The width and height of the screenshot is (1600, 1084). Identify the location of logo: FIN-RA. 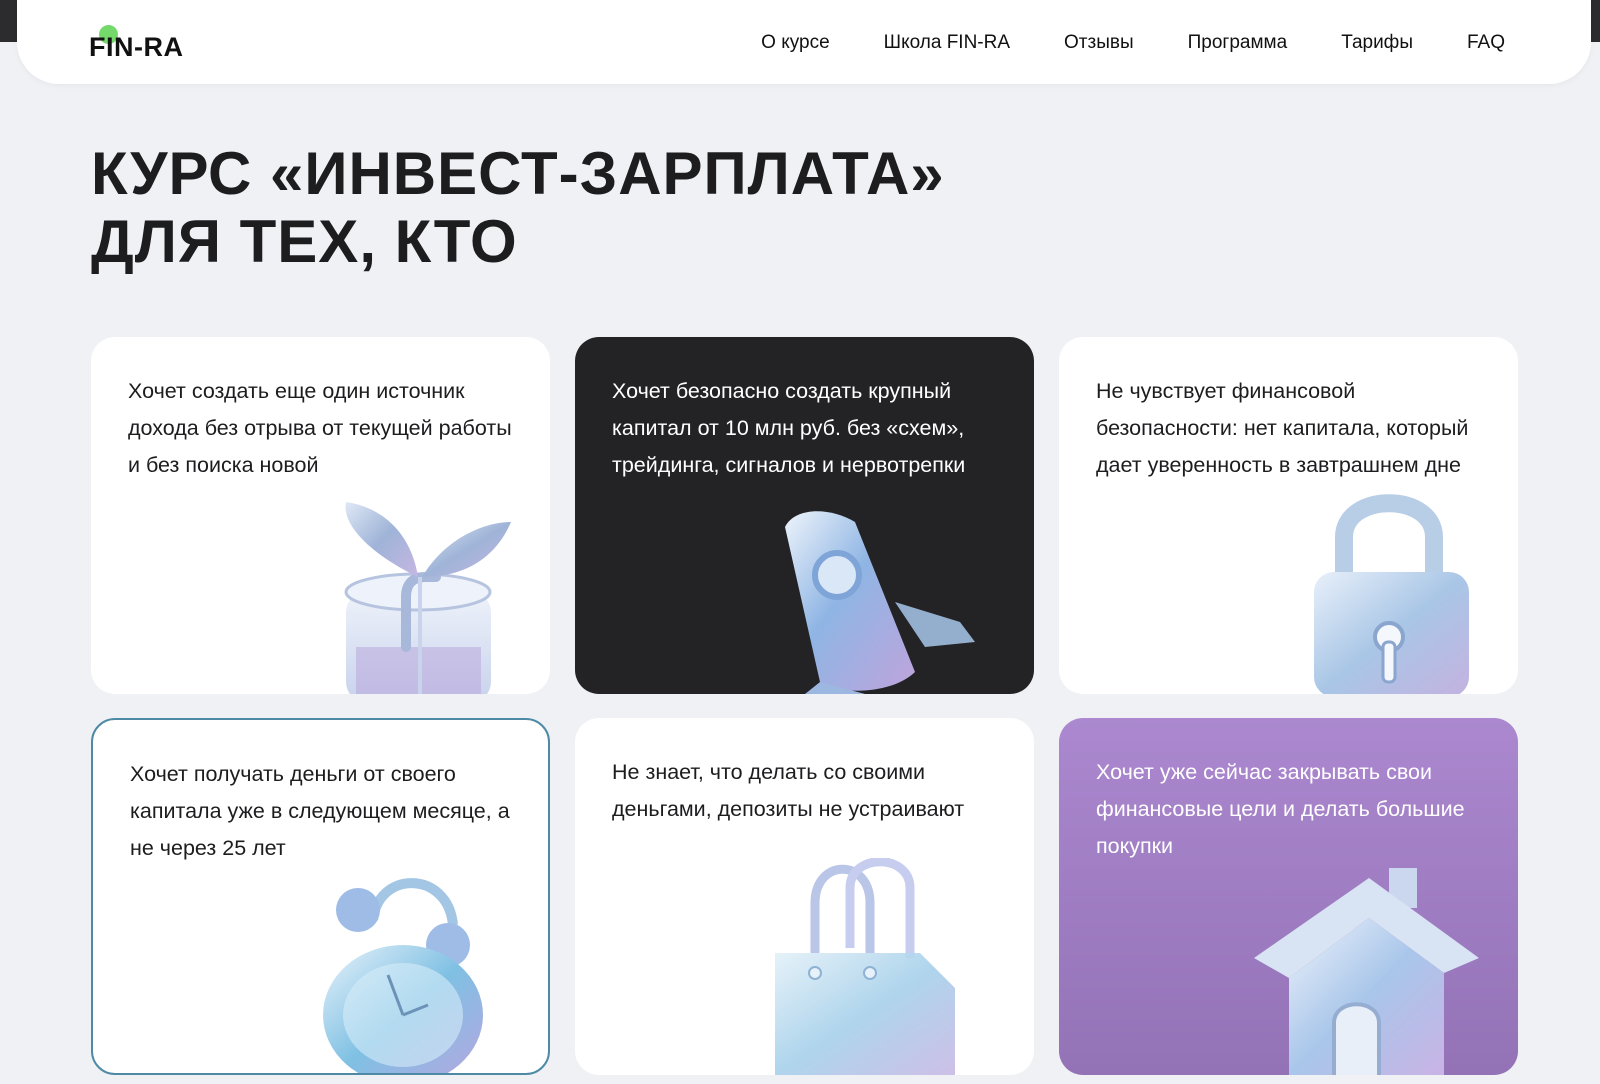
(136, 45).